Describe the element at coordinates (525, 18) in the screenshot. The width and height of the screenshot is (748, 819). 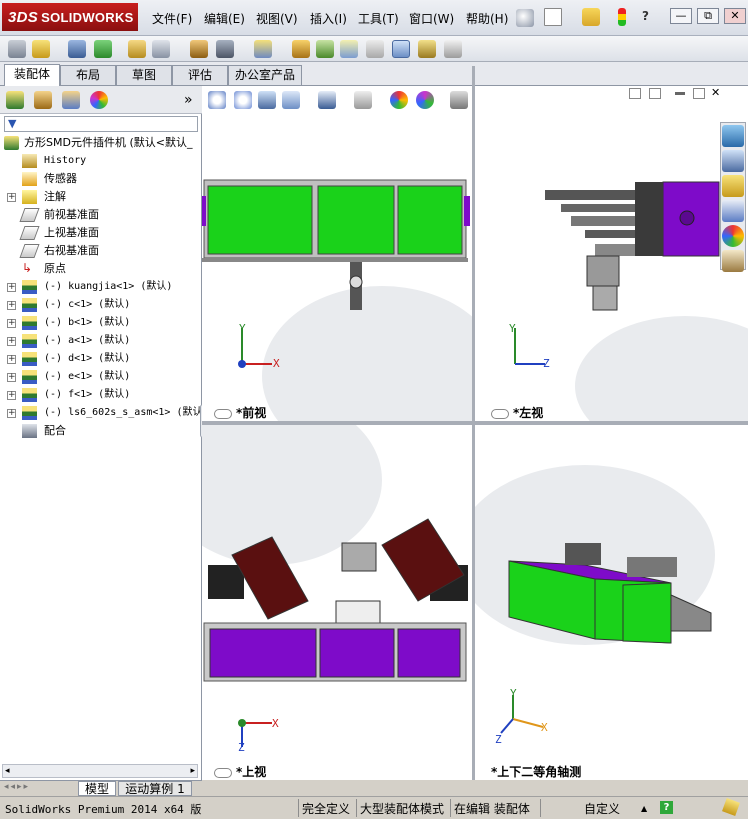
I see `pin-icon` at that location.